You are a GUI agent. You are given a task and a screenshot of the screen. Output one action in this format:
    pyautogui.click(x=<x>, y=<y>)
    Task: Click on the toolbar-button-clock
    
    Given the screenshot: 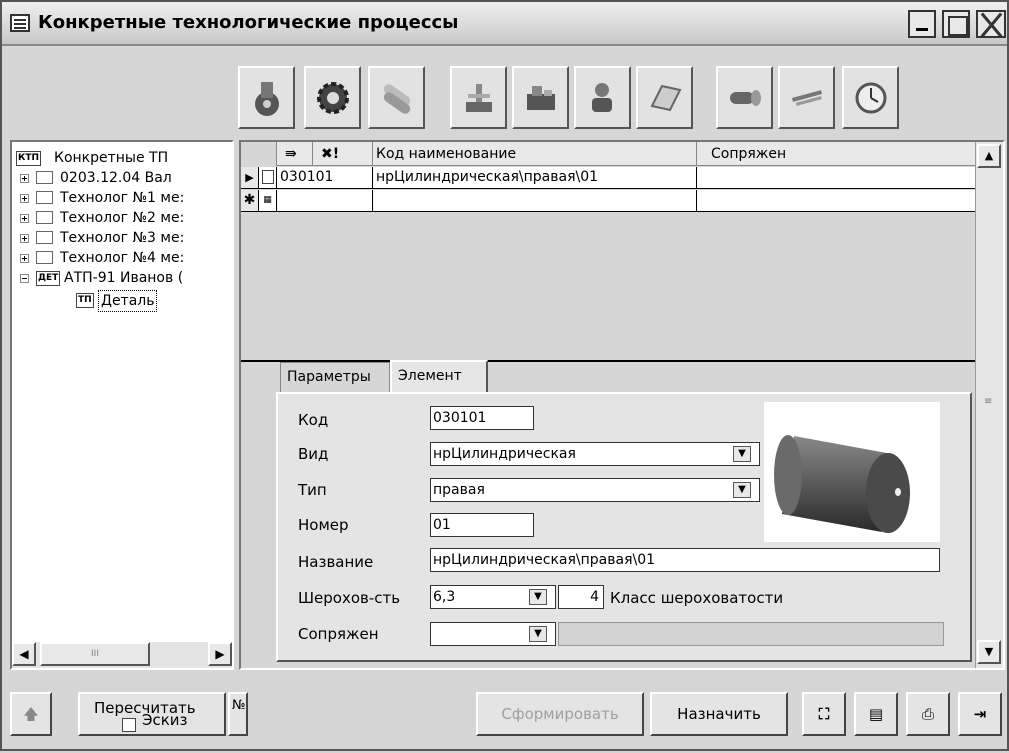 What is the action you would take?
    pyautogui.click(x=870, y=97)
    